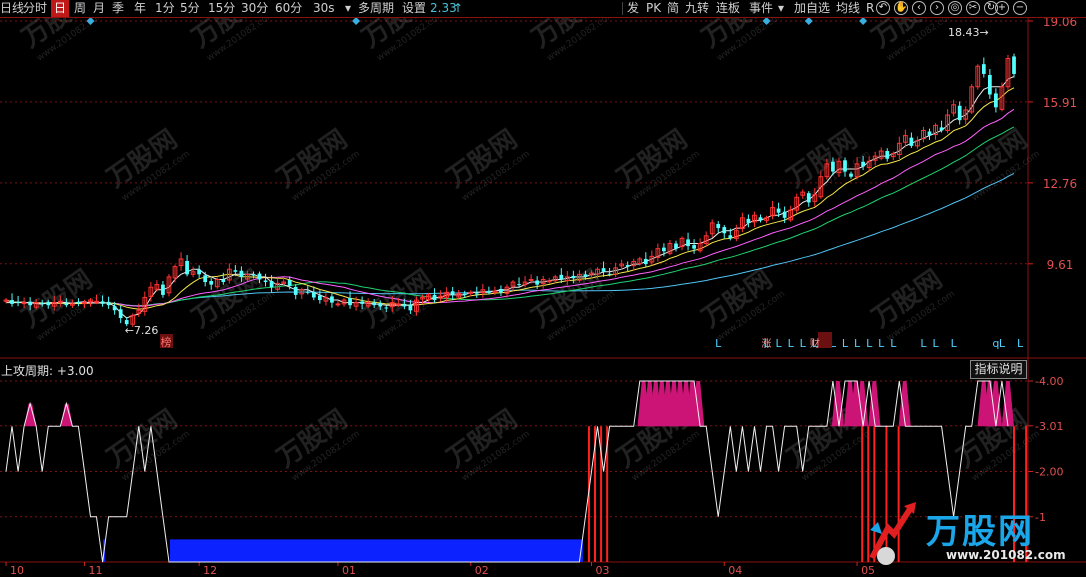 The height and width of the screenshot is (577, 1086). What do you see at coordinates (376, 550) in the screenshot?
I see `zero-band` at bounding box center [376, 550].